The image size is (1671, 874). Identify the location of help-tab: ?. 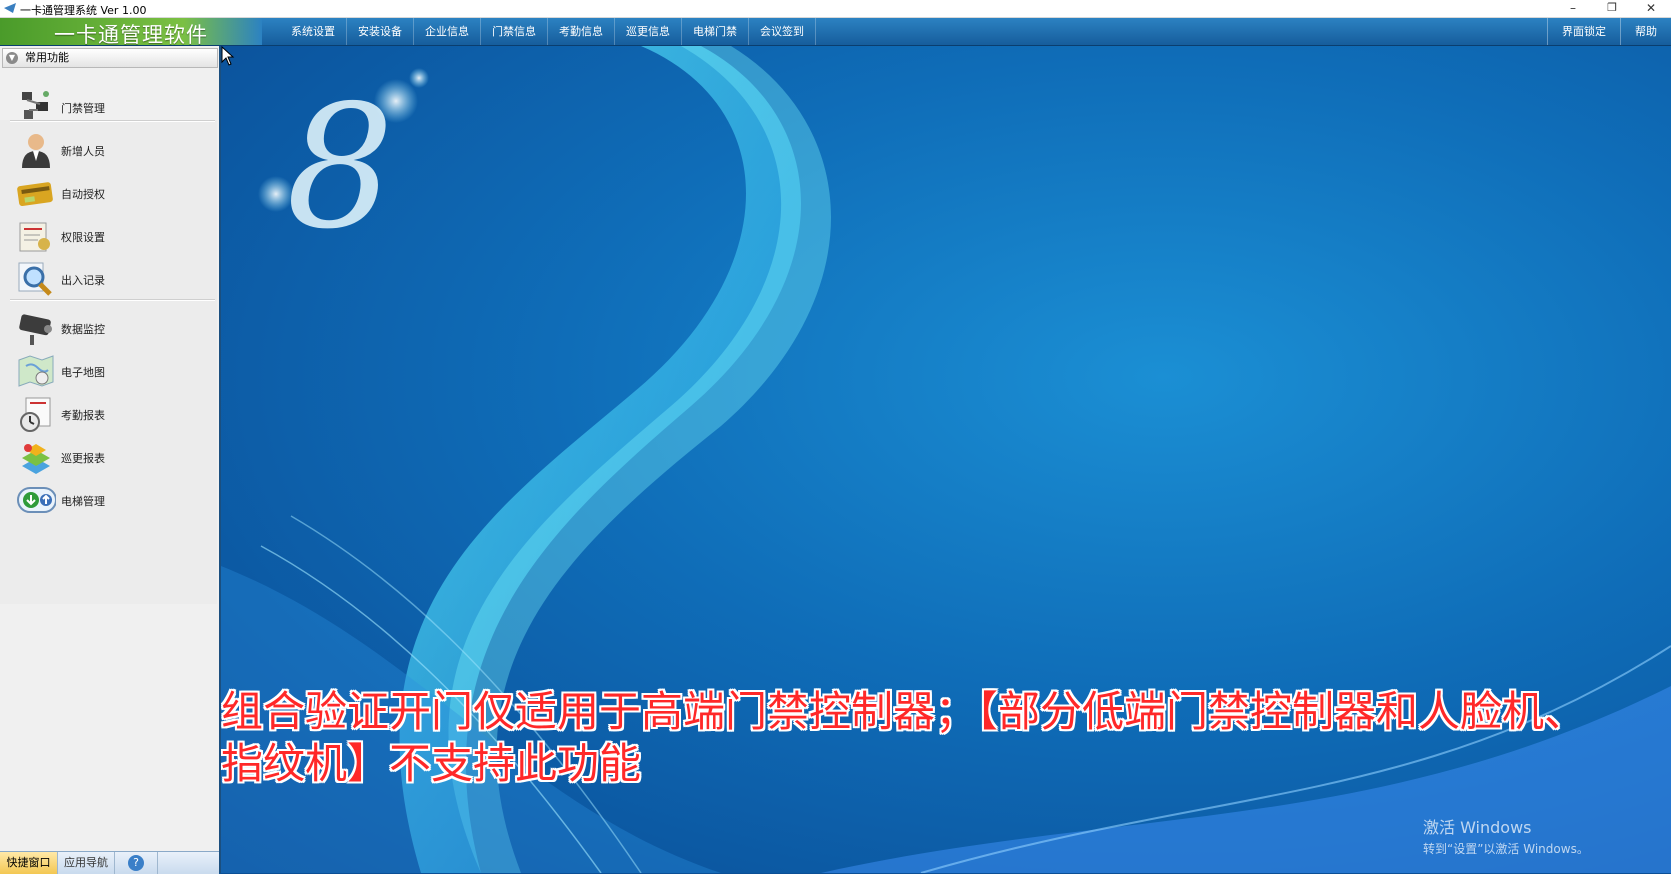
(136, 863).